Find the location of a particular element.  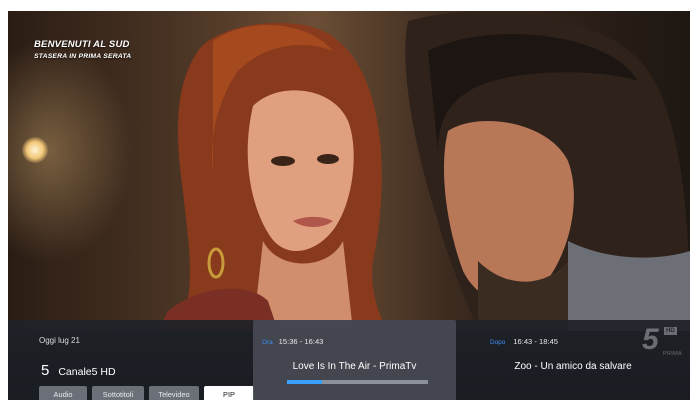

next-tag: Dopo is located at coordinates (498, 342).